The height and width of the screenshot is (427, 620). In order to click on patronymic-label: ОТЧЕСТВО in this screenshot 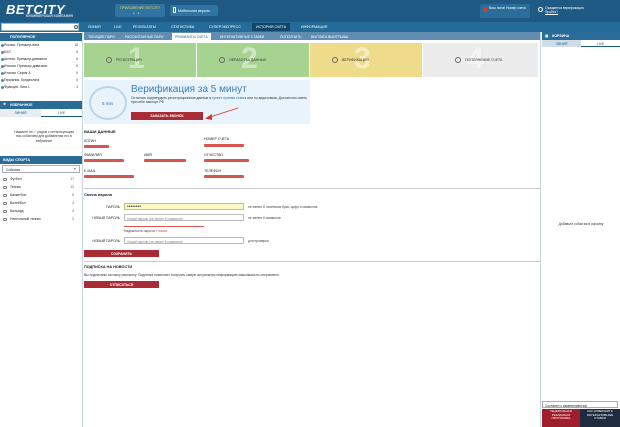, I will do `click(214, 155)`.